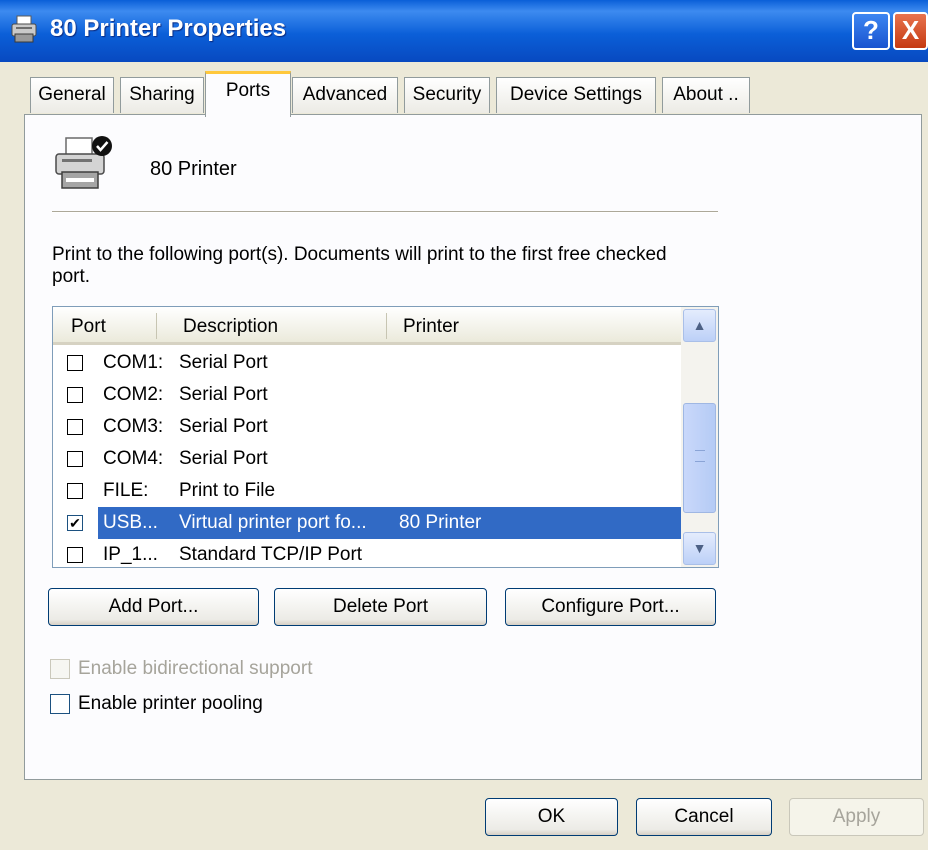 The image size is (928, 850). What do you see at coordinates (133, 426) in the screenshot?
I see `port-name: COM3:` at bounding box center [133, 426].